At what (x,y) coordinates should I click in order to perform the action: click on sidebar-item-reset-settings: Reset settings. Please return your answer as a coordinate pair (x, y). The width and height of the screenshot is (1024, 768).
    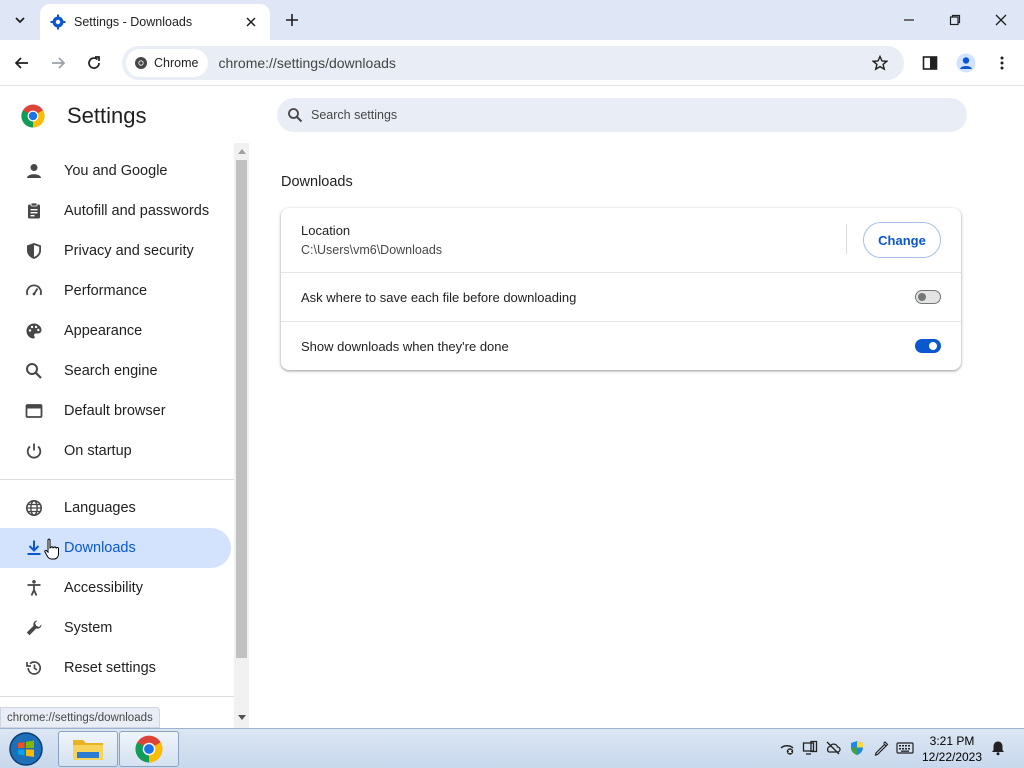
    Looking at the image, I should click on (115, 668).